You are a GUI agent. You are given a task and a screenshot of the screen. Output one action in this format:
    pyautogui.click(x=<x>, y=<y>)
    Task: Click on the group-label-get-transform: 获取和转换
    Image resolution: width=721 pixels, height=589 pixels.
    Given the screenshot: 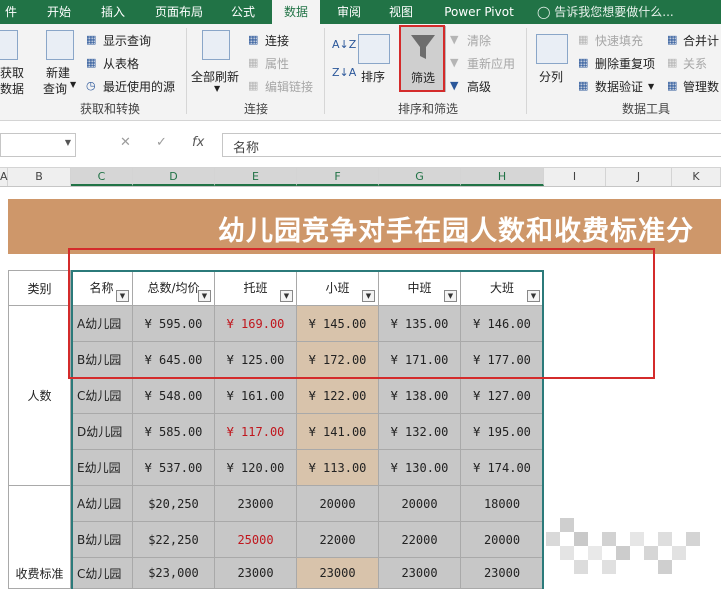 What is the action you would take?
    pyautogui.click(x=110, y=109)
    